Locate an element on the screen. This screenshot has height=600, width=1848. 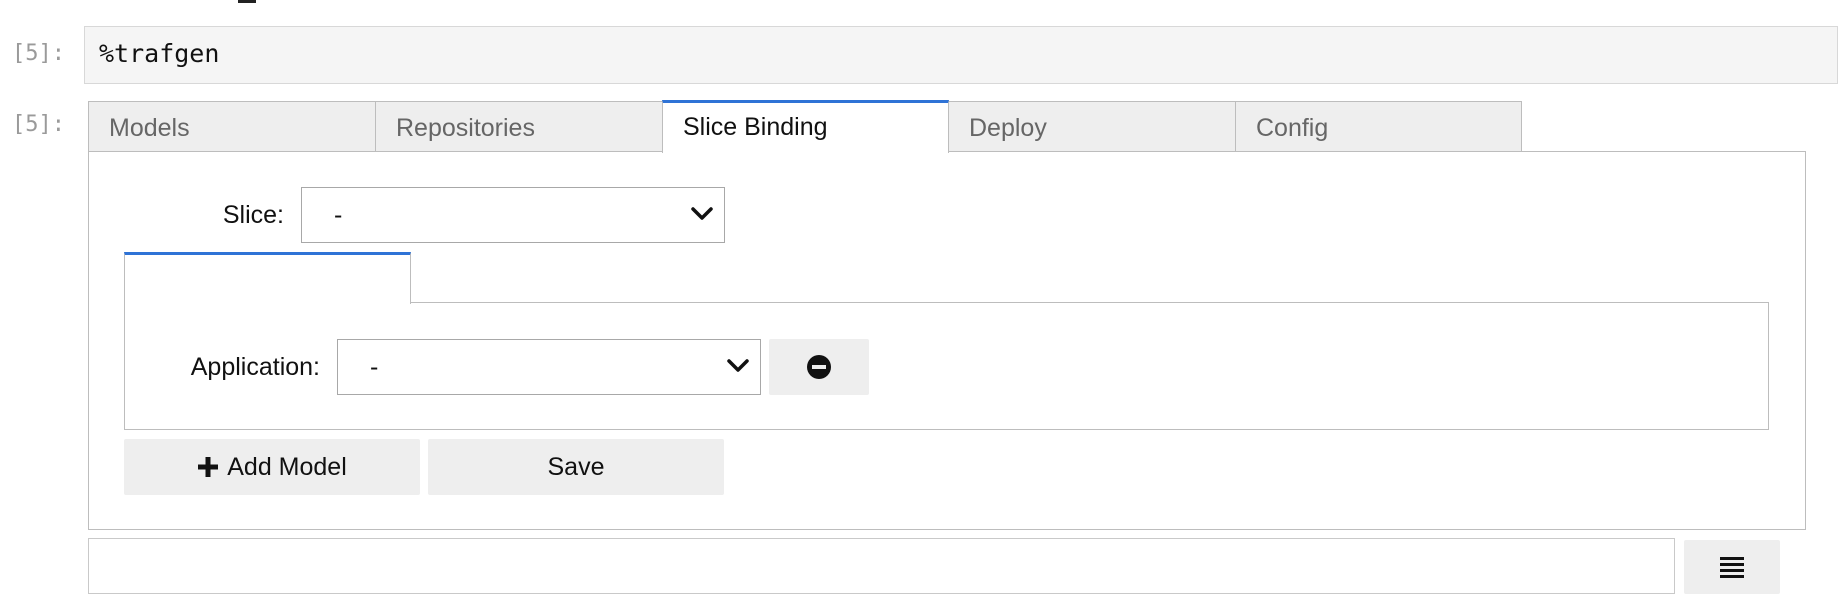
input-prompt: [5]: is located at coordinates (38, 53).